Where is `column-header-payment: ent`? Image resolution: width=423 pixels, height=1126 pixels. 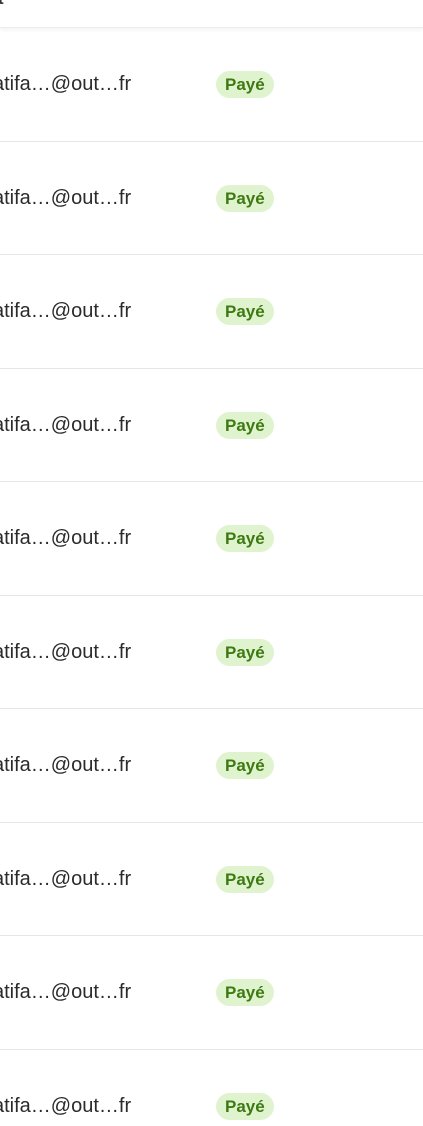
column-header-payment: ent is located at coordinates (2, 4).